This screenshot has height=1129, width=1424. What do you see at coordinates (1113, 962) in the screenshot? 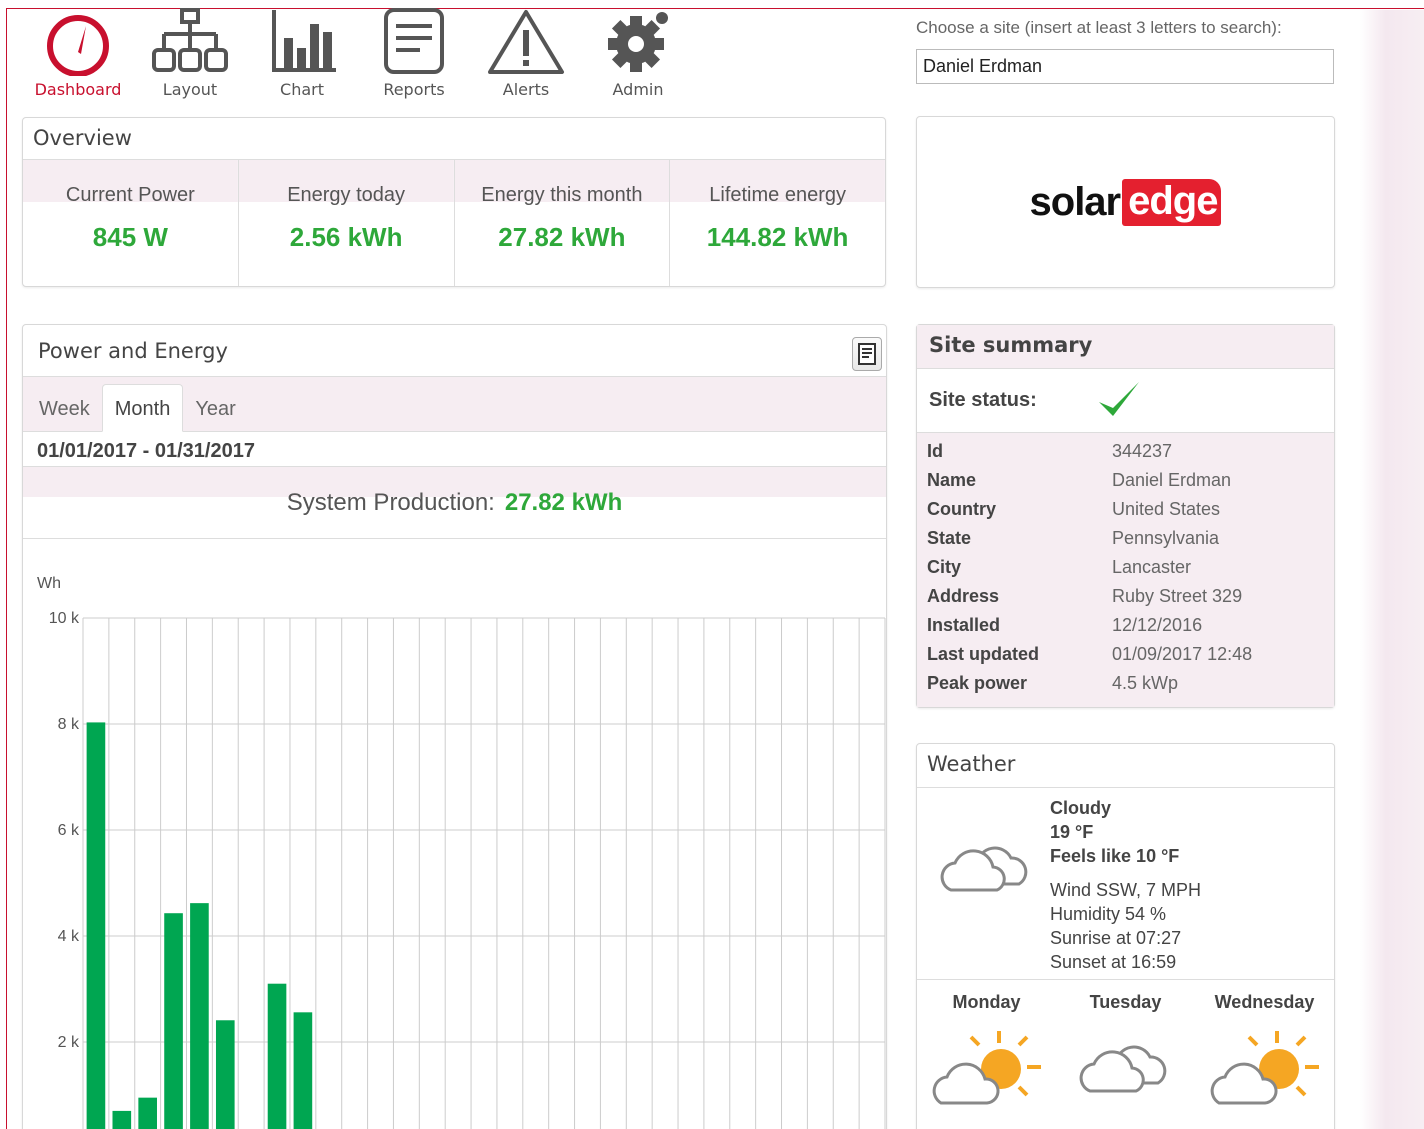
I see `weather-sunset: Sunset at 16:59` at bounding box center [1113, 962].